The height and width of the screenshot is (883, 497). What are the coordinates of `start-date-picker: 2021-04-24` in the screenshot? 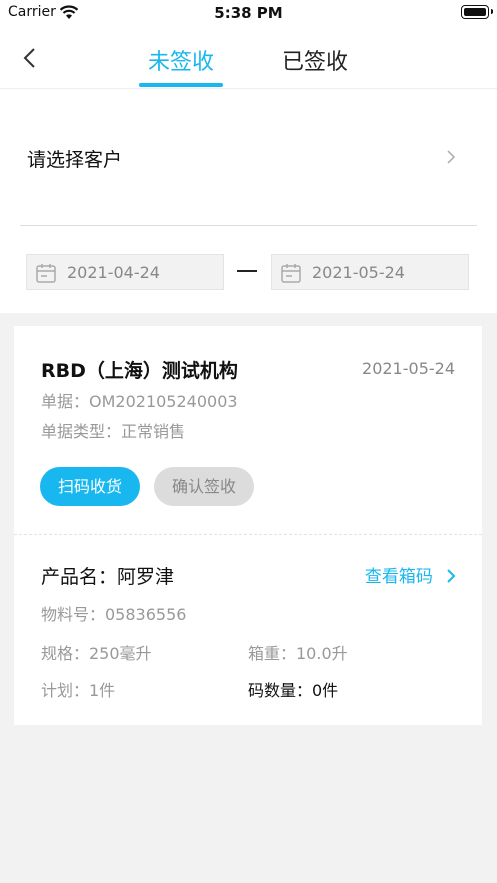 It's located at (125, 272).